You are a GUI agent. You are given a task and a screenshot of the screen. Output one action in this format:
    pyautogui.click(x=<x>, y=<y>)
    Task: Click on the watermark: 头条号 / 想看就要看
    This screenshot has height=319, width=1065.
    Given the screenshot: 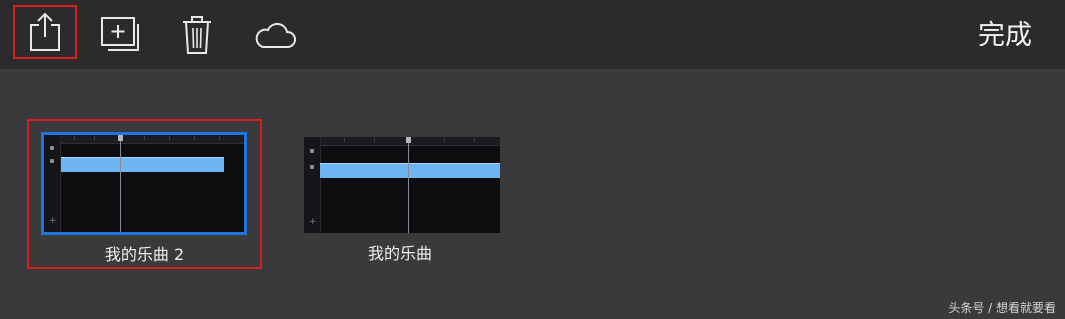 What is the action you would take?
    pyautogui.click(x=1002, y=308)
    